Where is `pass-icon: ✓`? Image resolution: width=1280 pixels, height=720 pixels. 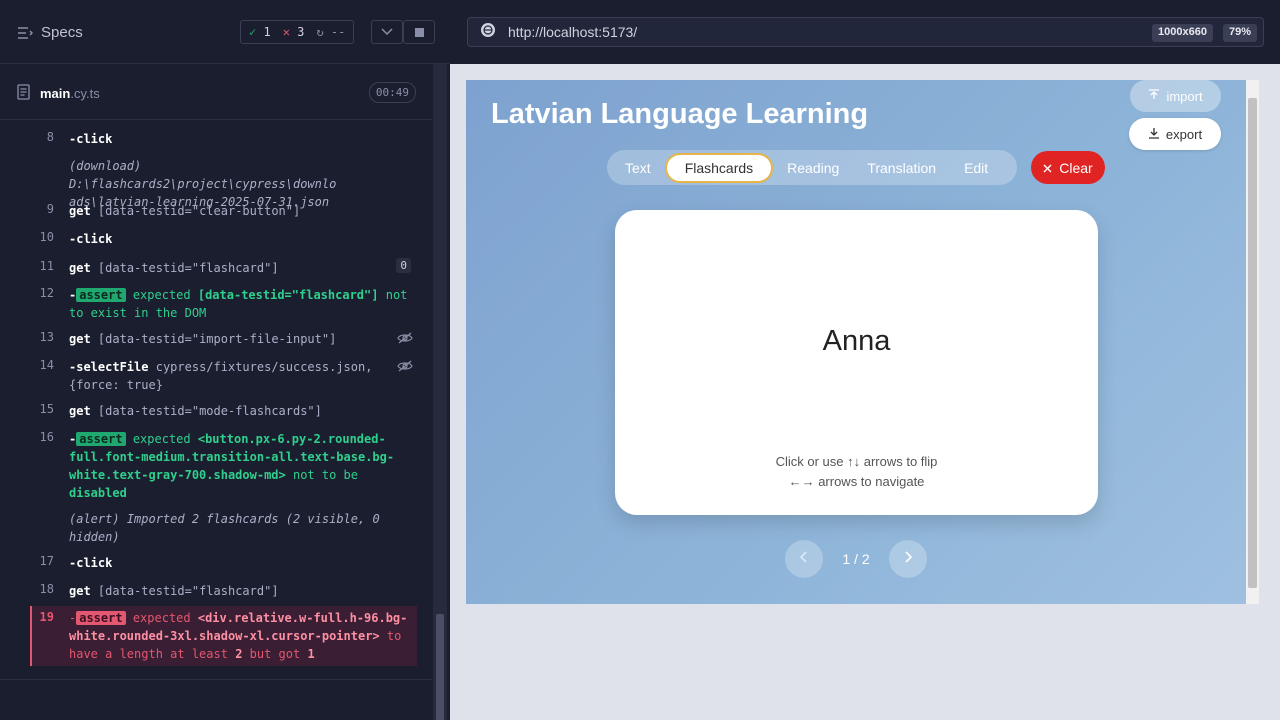
pass-icon: ✓ is located at coordinates (253, 32).